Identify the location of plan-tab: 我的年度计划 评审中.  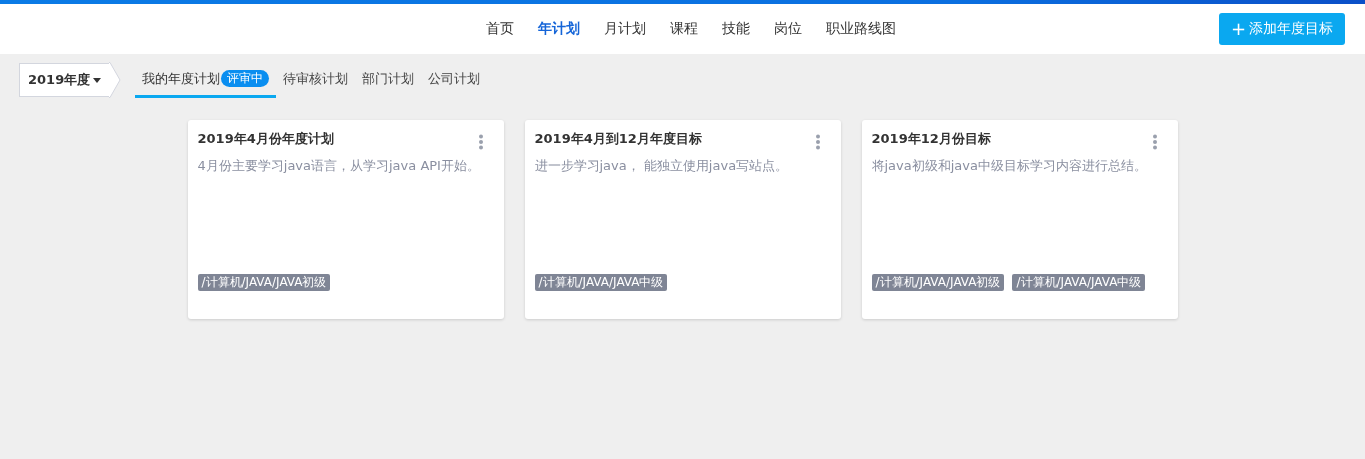
(206, 80).